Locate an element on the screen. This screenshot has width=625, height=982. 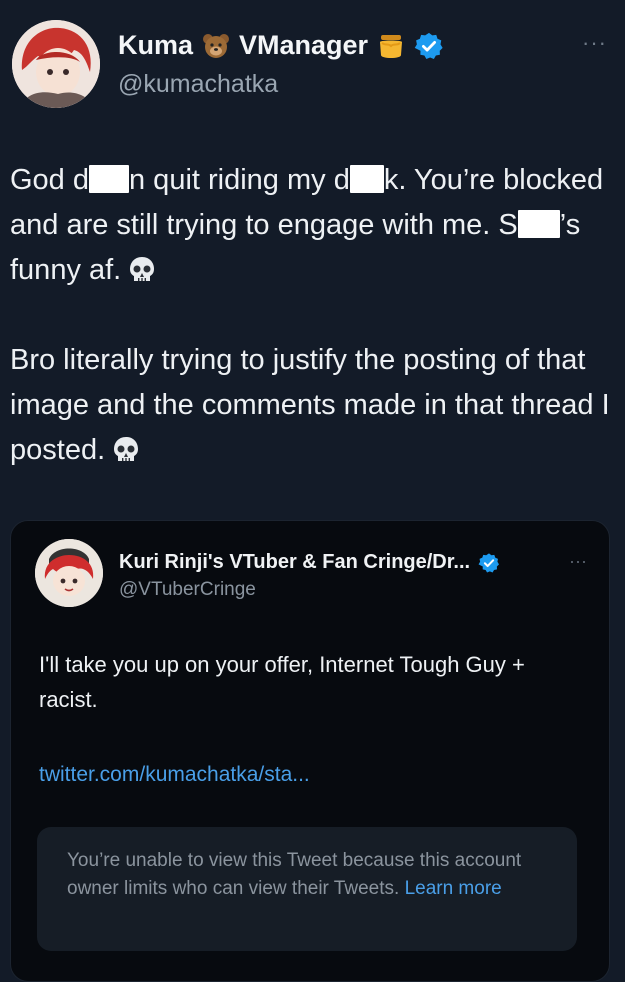
author-name-part1: Kuma is located at coordinates (156, 45).